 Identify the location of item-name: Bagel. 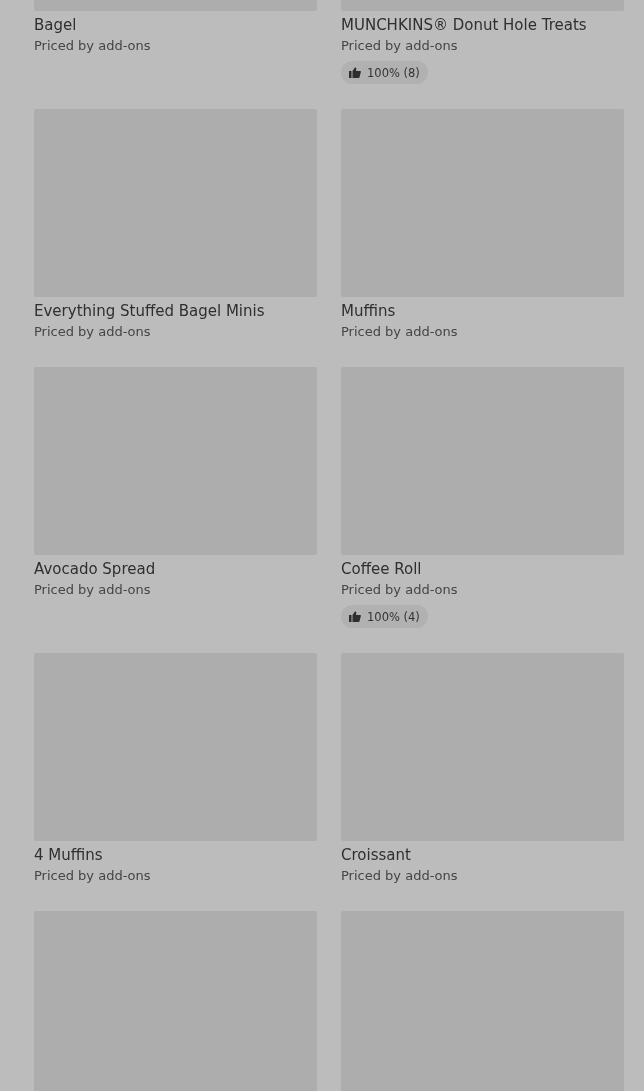
(56, 25).